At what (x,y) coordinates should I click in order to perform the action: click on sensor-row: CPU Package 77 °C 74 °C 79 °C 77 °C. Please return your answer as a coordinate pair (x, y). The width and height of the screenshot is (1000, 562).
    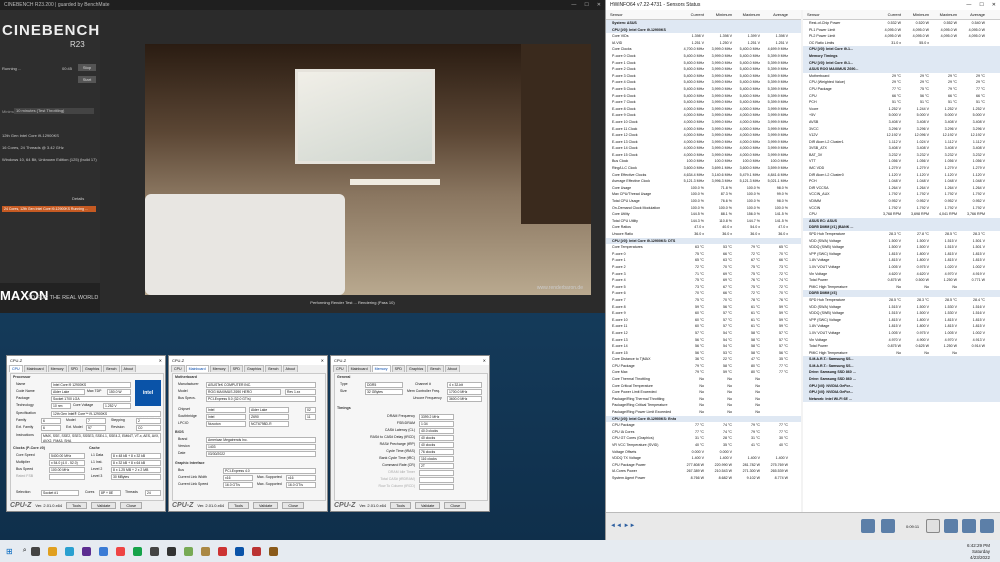
    Looking at the image, I should click on (703, 425).